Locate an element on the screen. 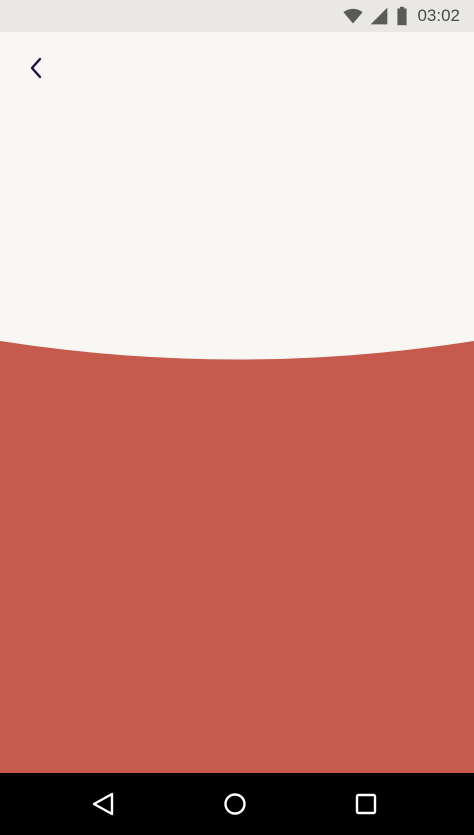  cellular-signal-icon is located at coordinates (379, 16).